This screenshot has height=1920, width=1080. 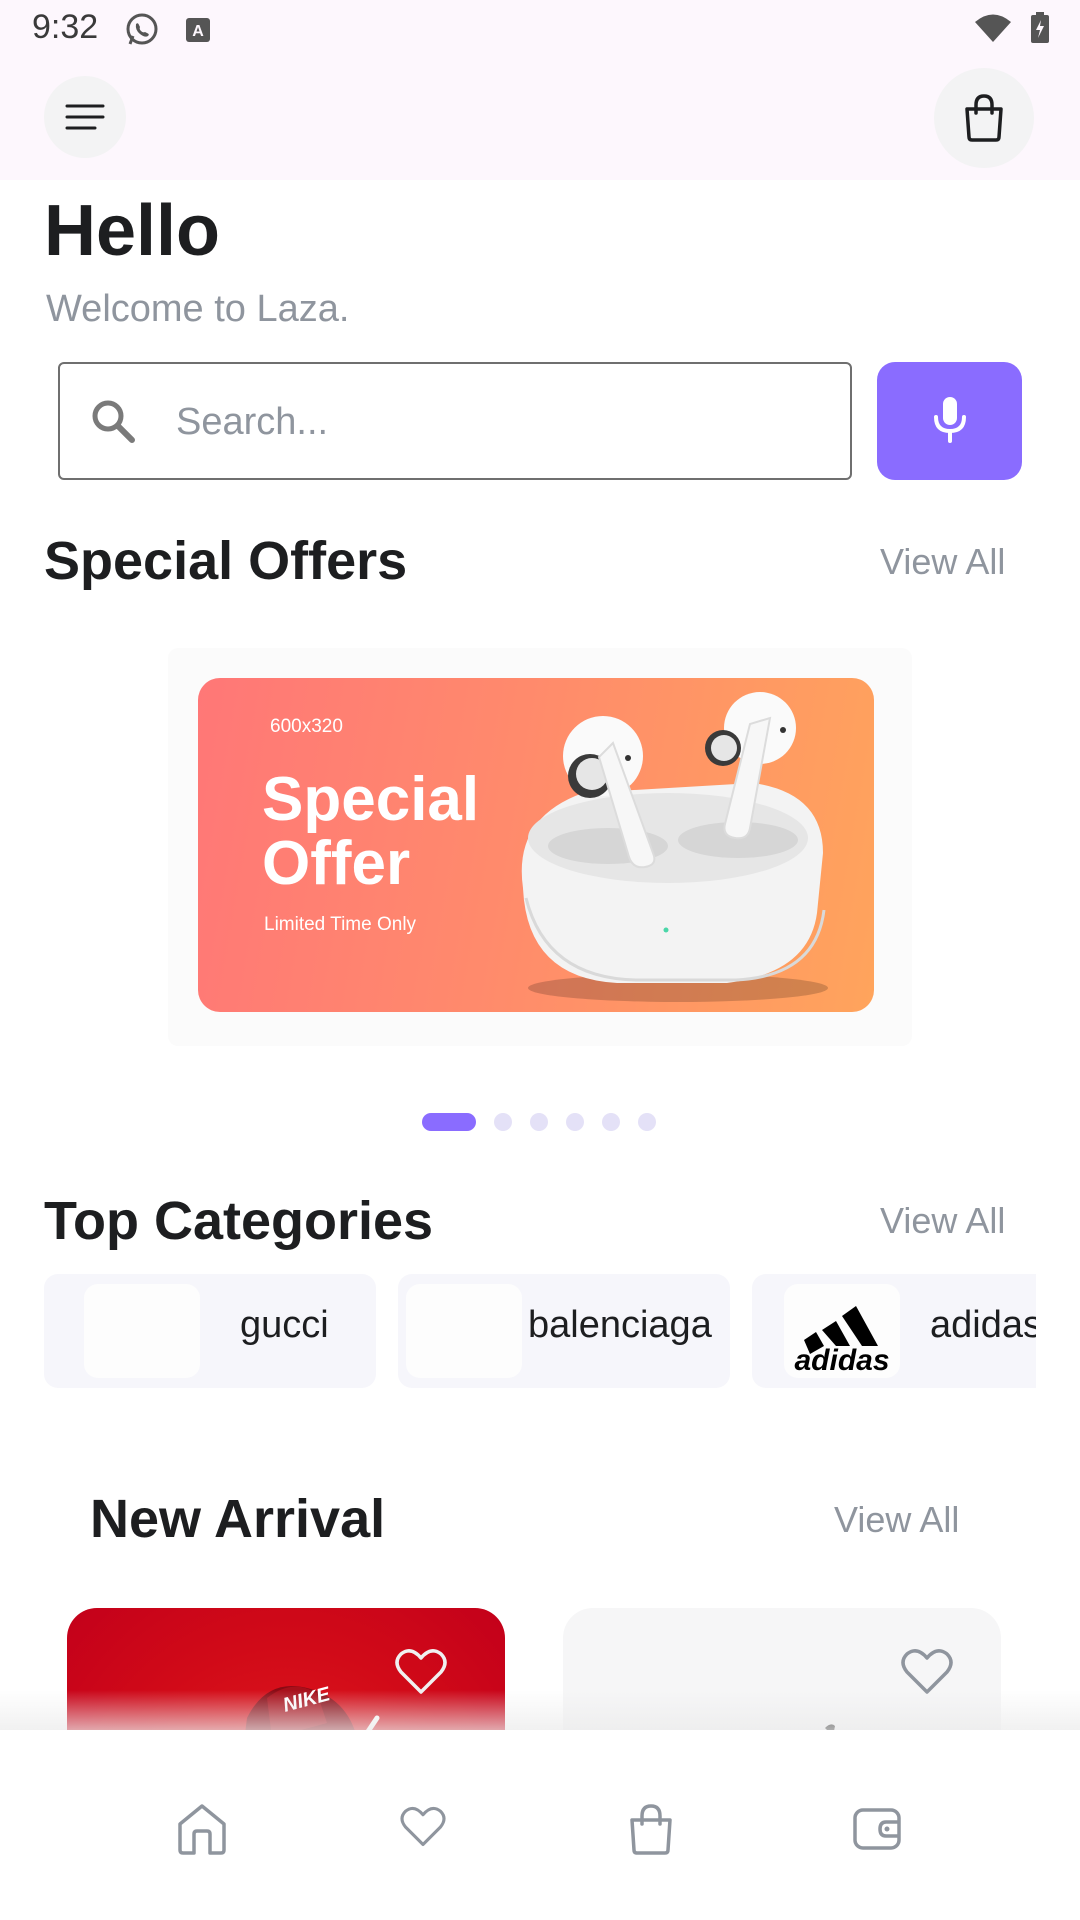 What do you see at coordinates (496, 422) in the screenshot?
I see `search-input` at bounding box center [496, 422].